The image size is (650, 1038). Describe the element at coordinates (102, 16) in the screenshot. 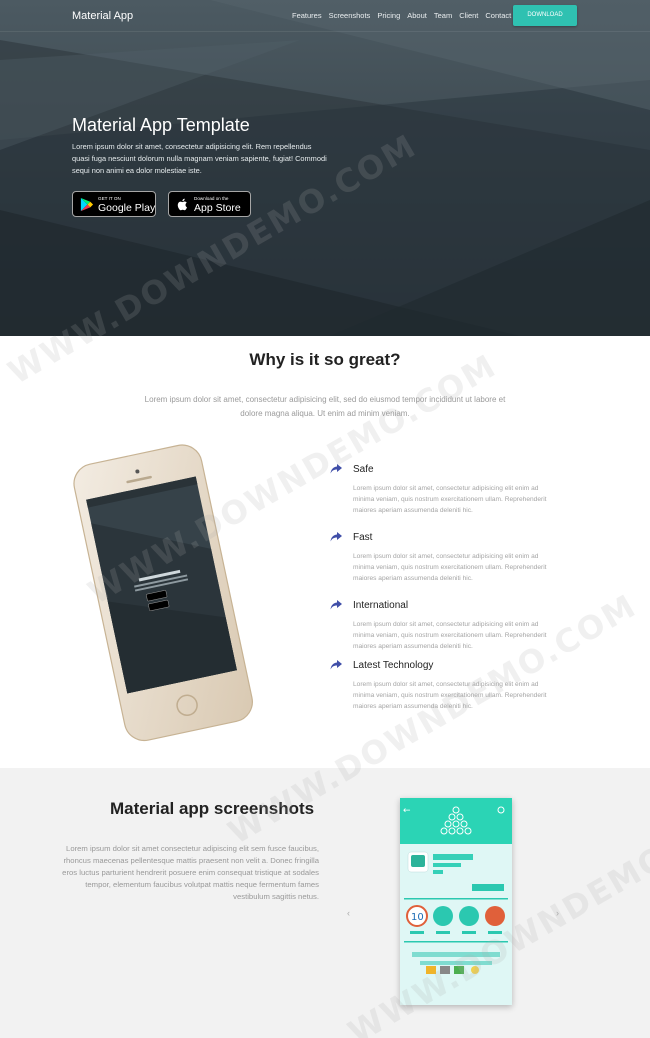

I see `brand-logo: Material App` at that location.